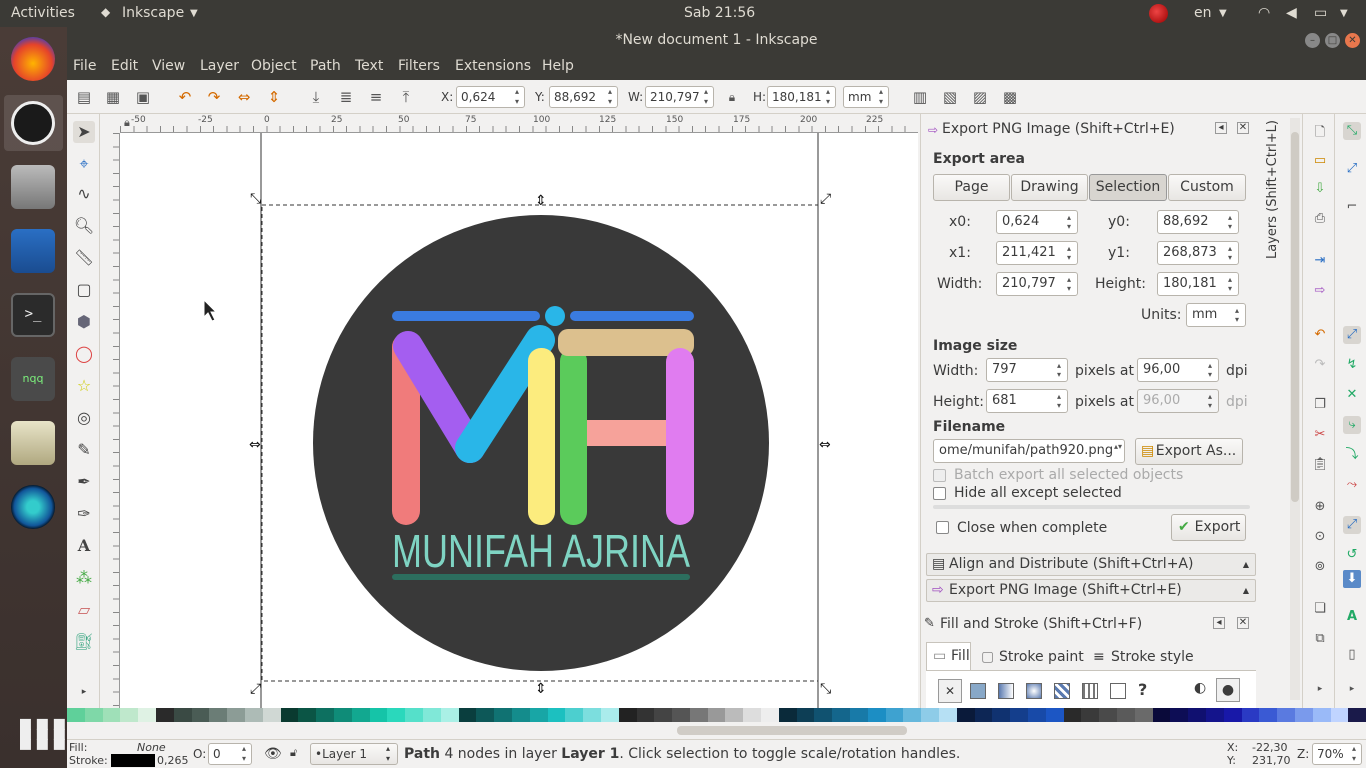  I want to click on area-selection-button: Selection, so click(1128, 187).